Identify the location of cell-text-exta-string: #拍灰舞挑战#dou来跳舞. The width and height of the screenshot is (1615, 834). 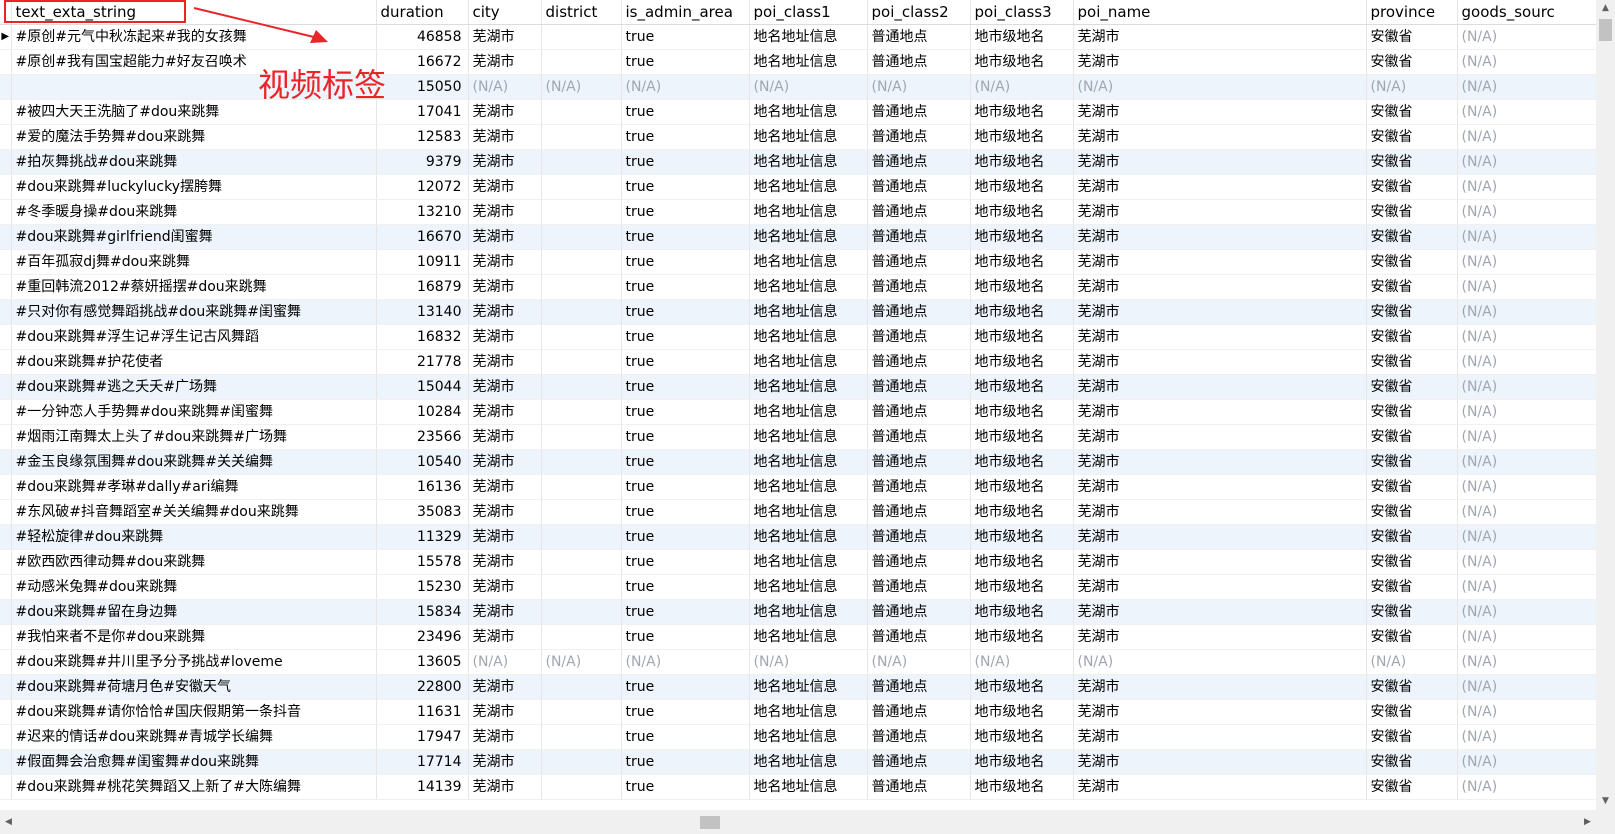
(194, 162).